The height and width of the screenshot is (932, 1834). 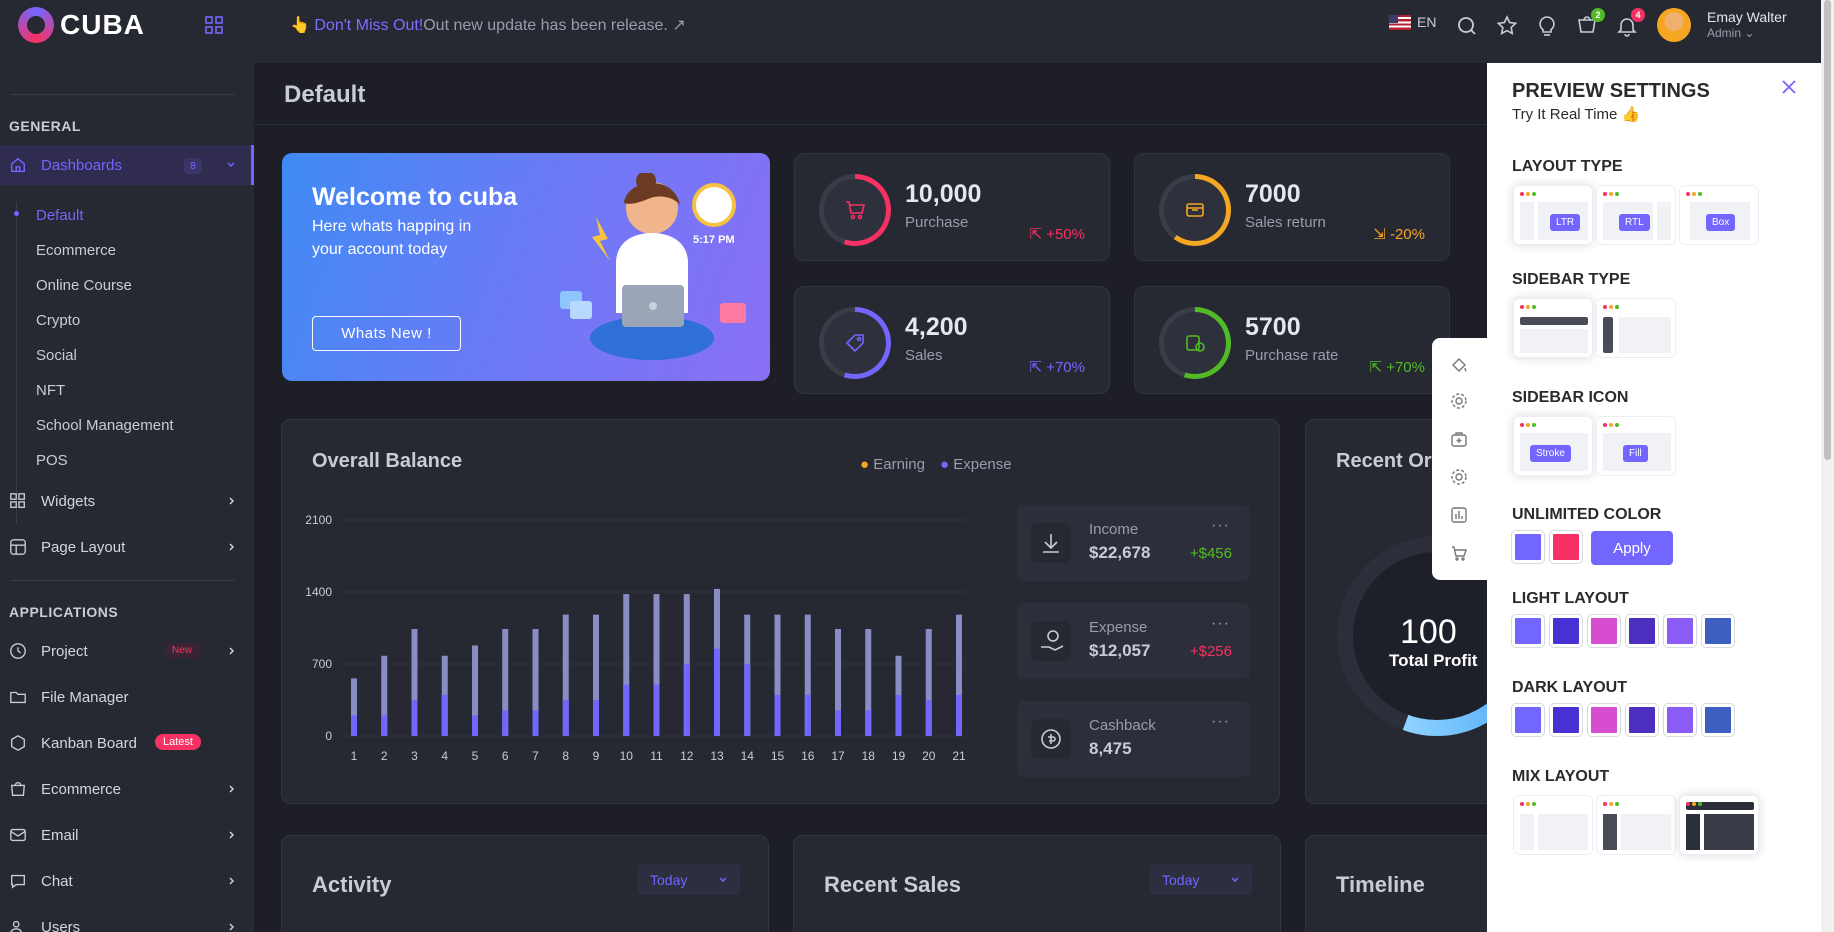 I want to click on submenu-school-management: School Management, so click(x=105, y=425).